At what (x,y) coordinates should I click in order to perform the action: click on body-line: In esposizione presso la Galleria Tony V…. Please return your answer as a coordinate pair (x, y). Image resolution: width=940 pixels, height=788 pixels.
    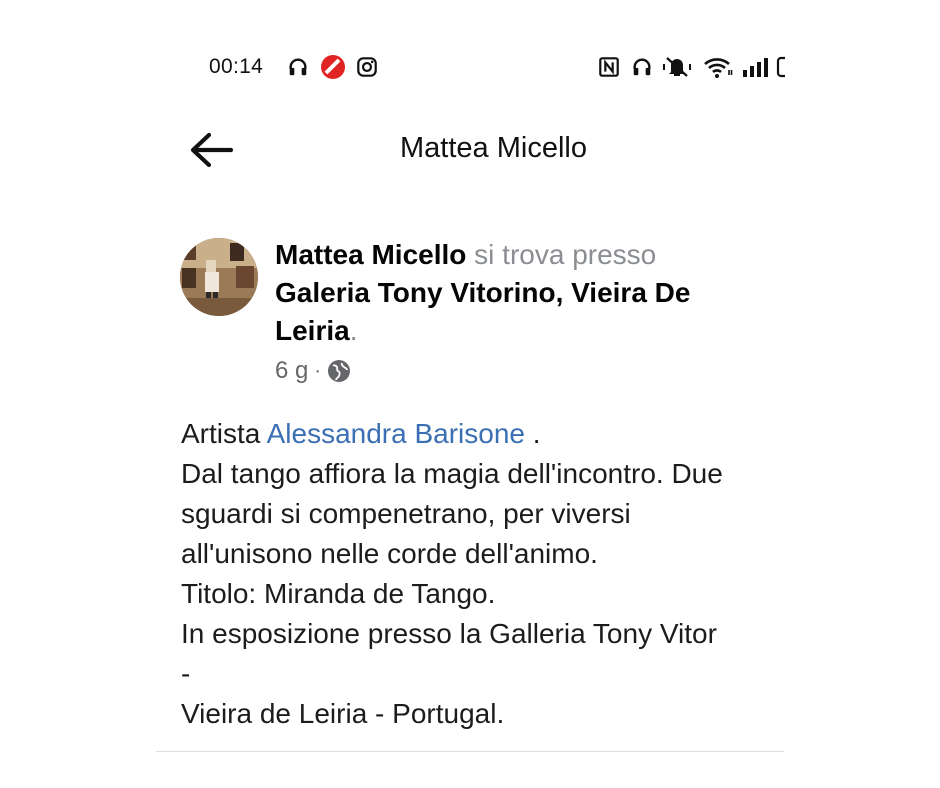
    Looking at the image, I should click on (449, 633).